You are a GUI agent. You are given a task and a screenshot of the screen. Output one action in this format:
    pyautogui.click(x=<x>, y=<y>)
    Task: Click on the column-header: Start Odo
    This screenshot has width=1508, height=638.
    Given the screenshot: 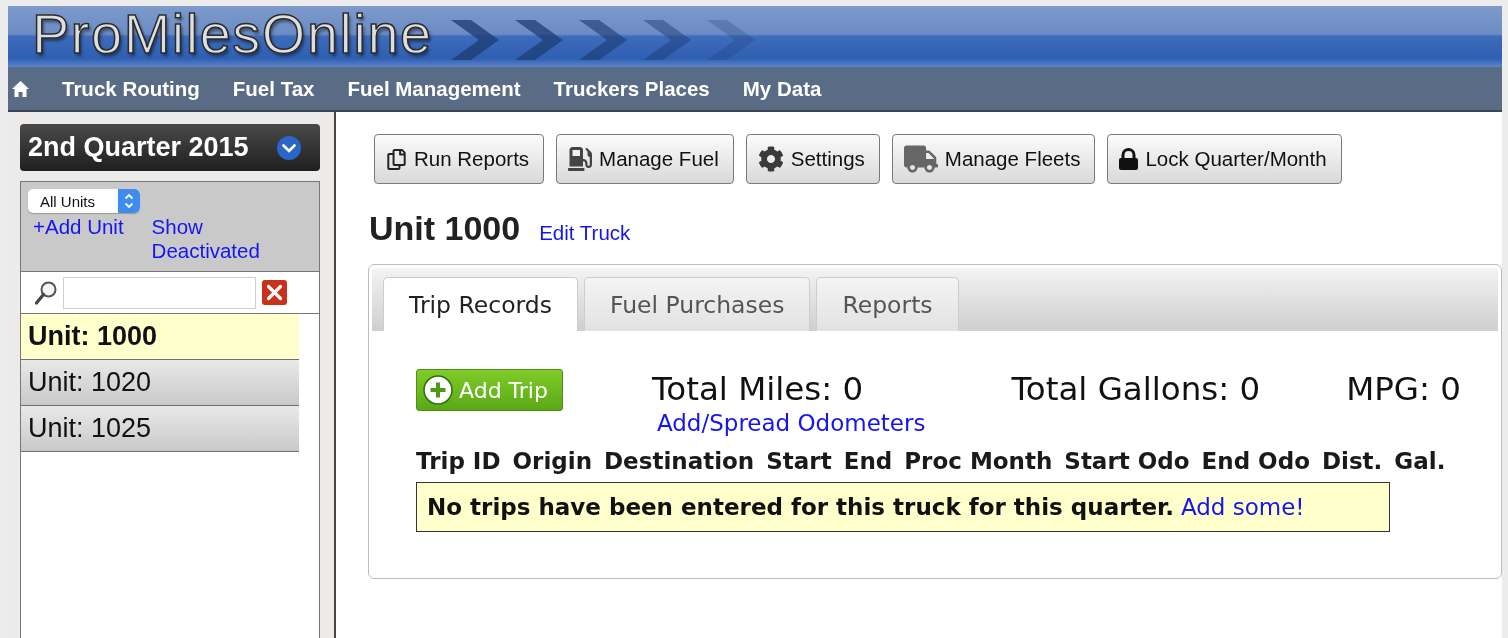 What is the action you would take?
    pyautogui.click(x=1127, y=461)
    